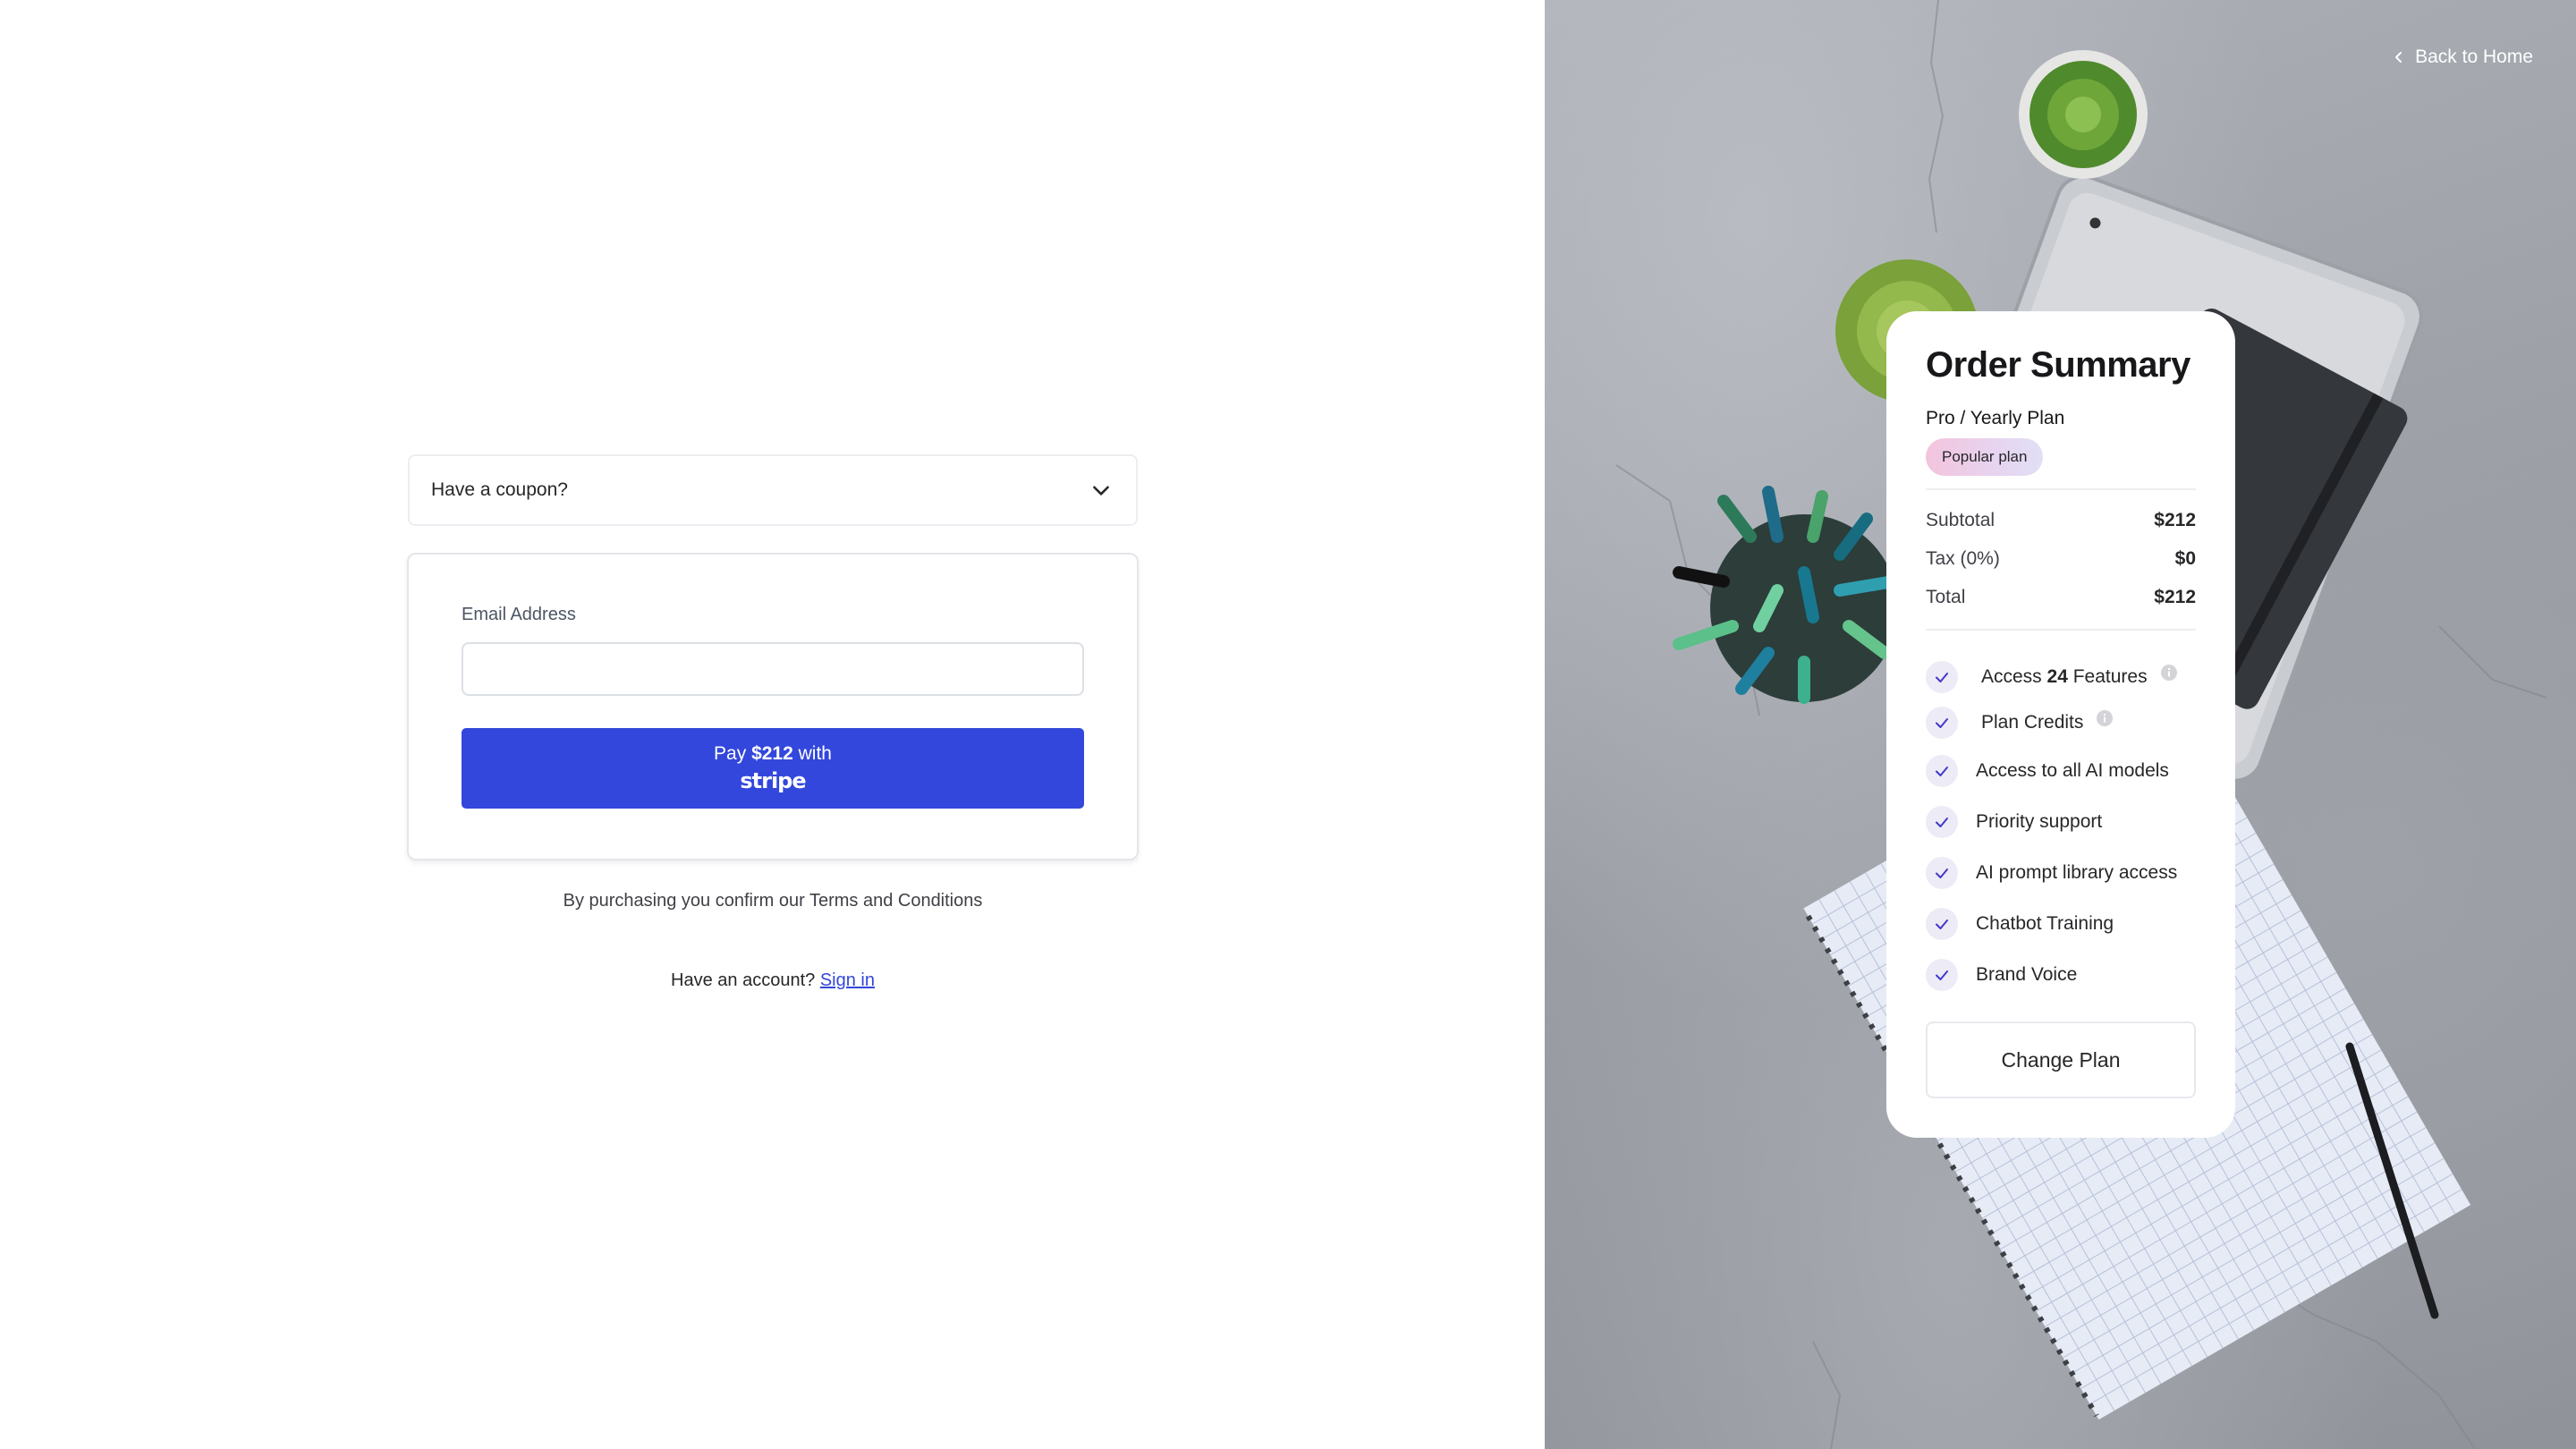 Image resolution: width=2576 pixels, height=1449 pixels. I want to click on chevron-left-icon, so click(2398, 57).